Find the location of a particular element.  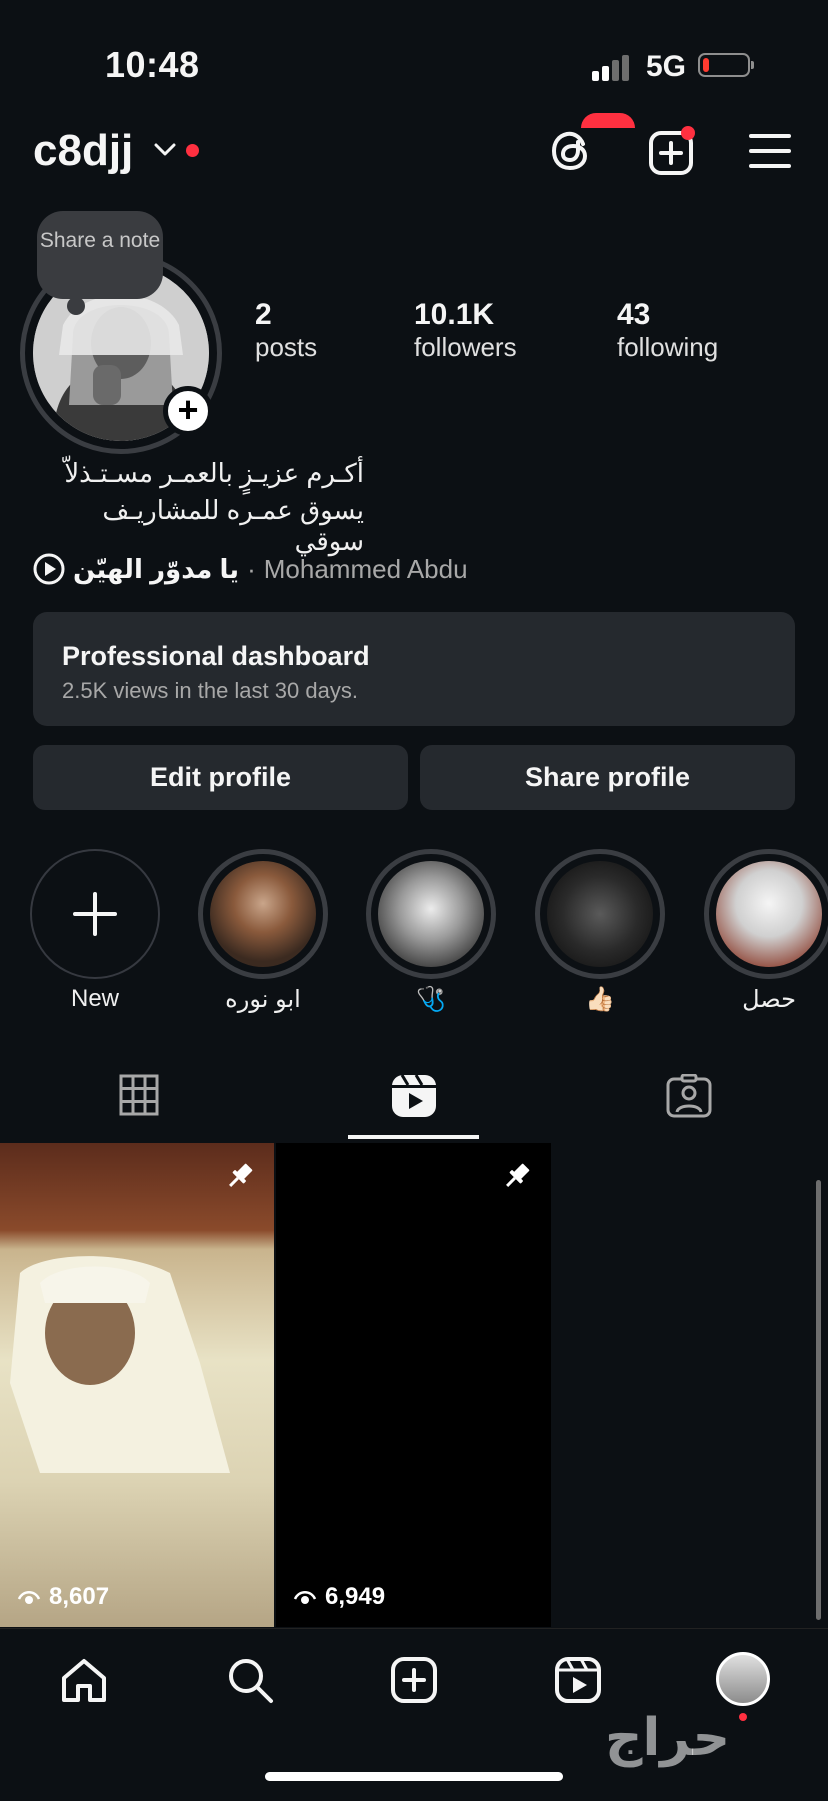

bio-line-1: أكـرم عزيـزٍ بالعمـر مسـتـذلاّ is located at coordinates (214, 473).